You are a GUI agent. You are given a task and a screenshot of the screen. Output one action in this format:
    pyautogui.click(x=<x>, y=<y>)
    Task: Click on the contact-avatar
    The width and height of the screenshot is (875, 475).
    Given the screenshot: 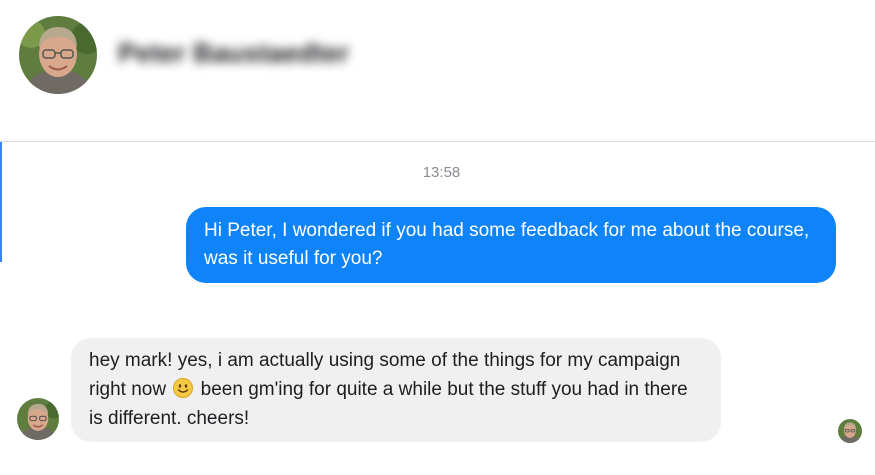 What is the action you would take?
    pyautogui.click(x=58, y=55)
    